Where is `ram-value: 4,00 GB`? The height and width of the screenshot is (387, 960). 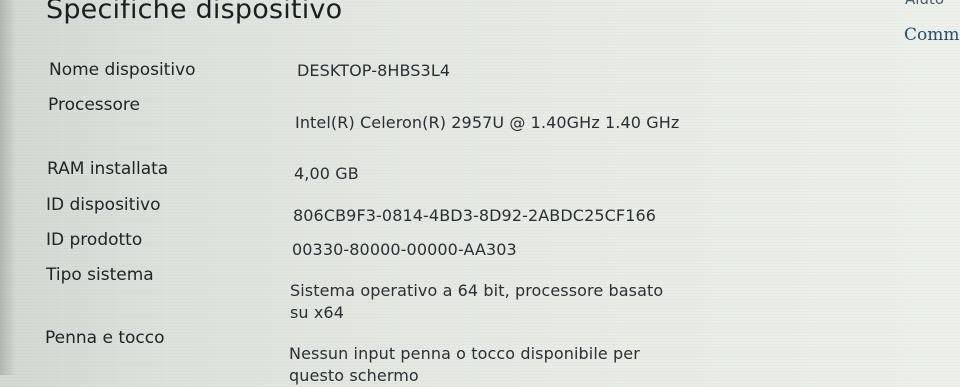 ram-value: 4,00 GB is located at coordinates (489, 174).